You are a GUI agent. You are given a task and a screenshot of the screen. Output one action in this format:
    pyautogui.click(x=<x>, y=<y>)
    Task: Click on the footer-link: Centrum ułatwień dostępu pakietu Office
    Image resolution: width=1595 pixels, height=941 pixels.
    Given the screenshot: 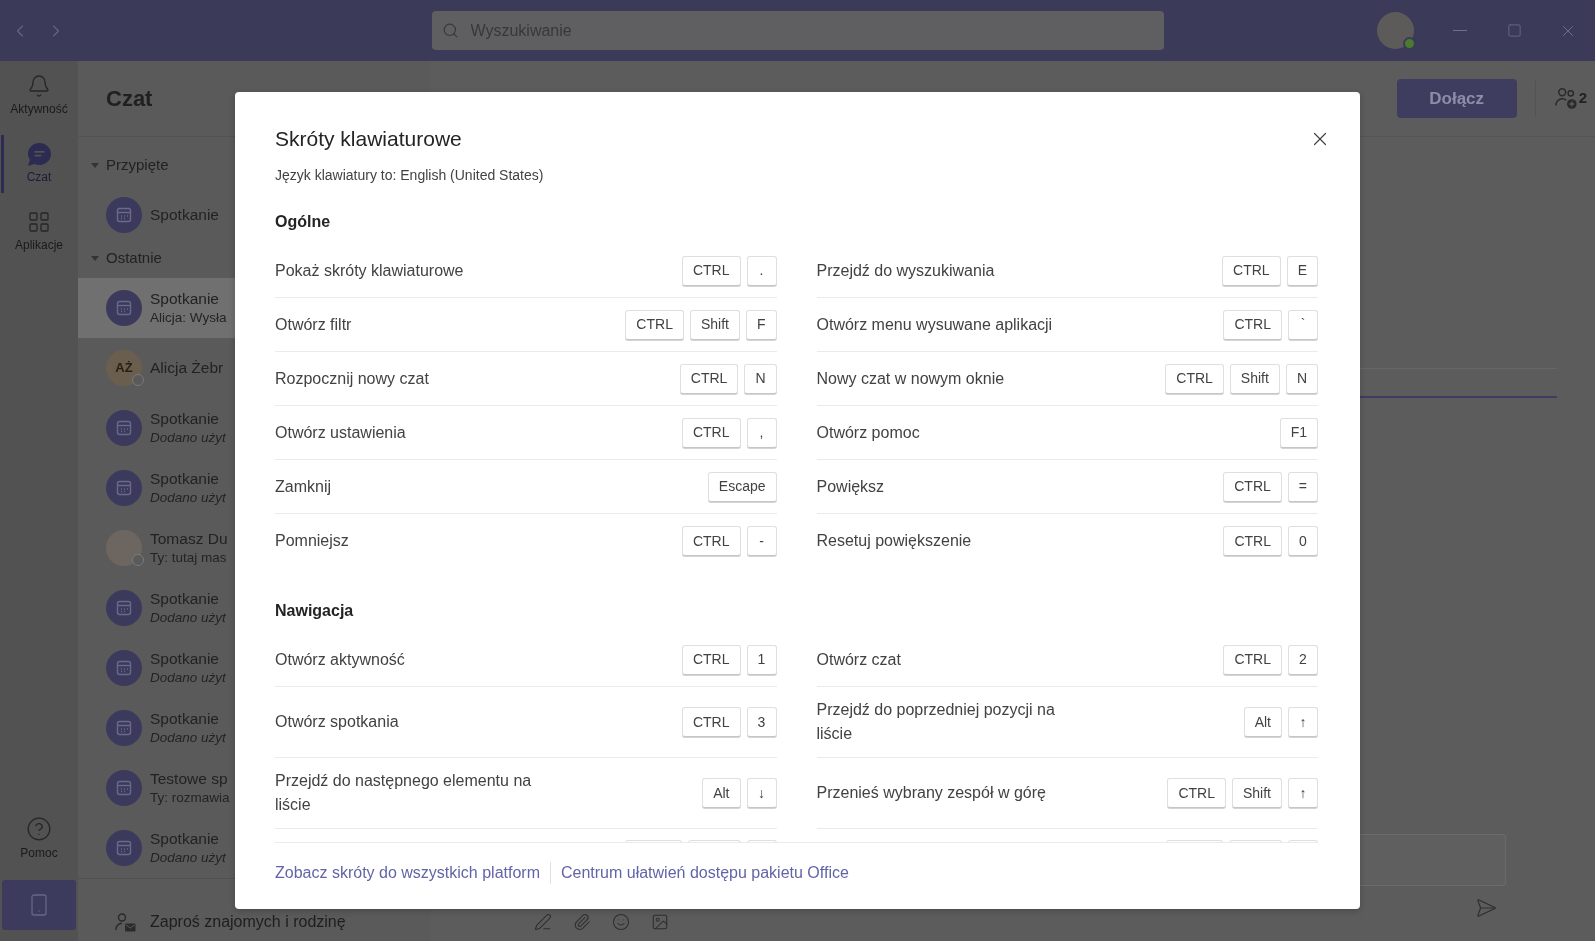 What is the action you would take?
    pyautogui.click(x=704, y=873)
    